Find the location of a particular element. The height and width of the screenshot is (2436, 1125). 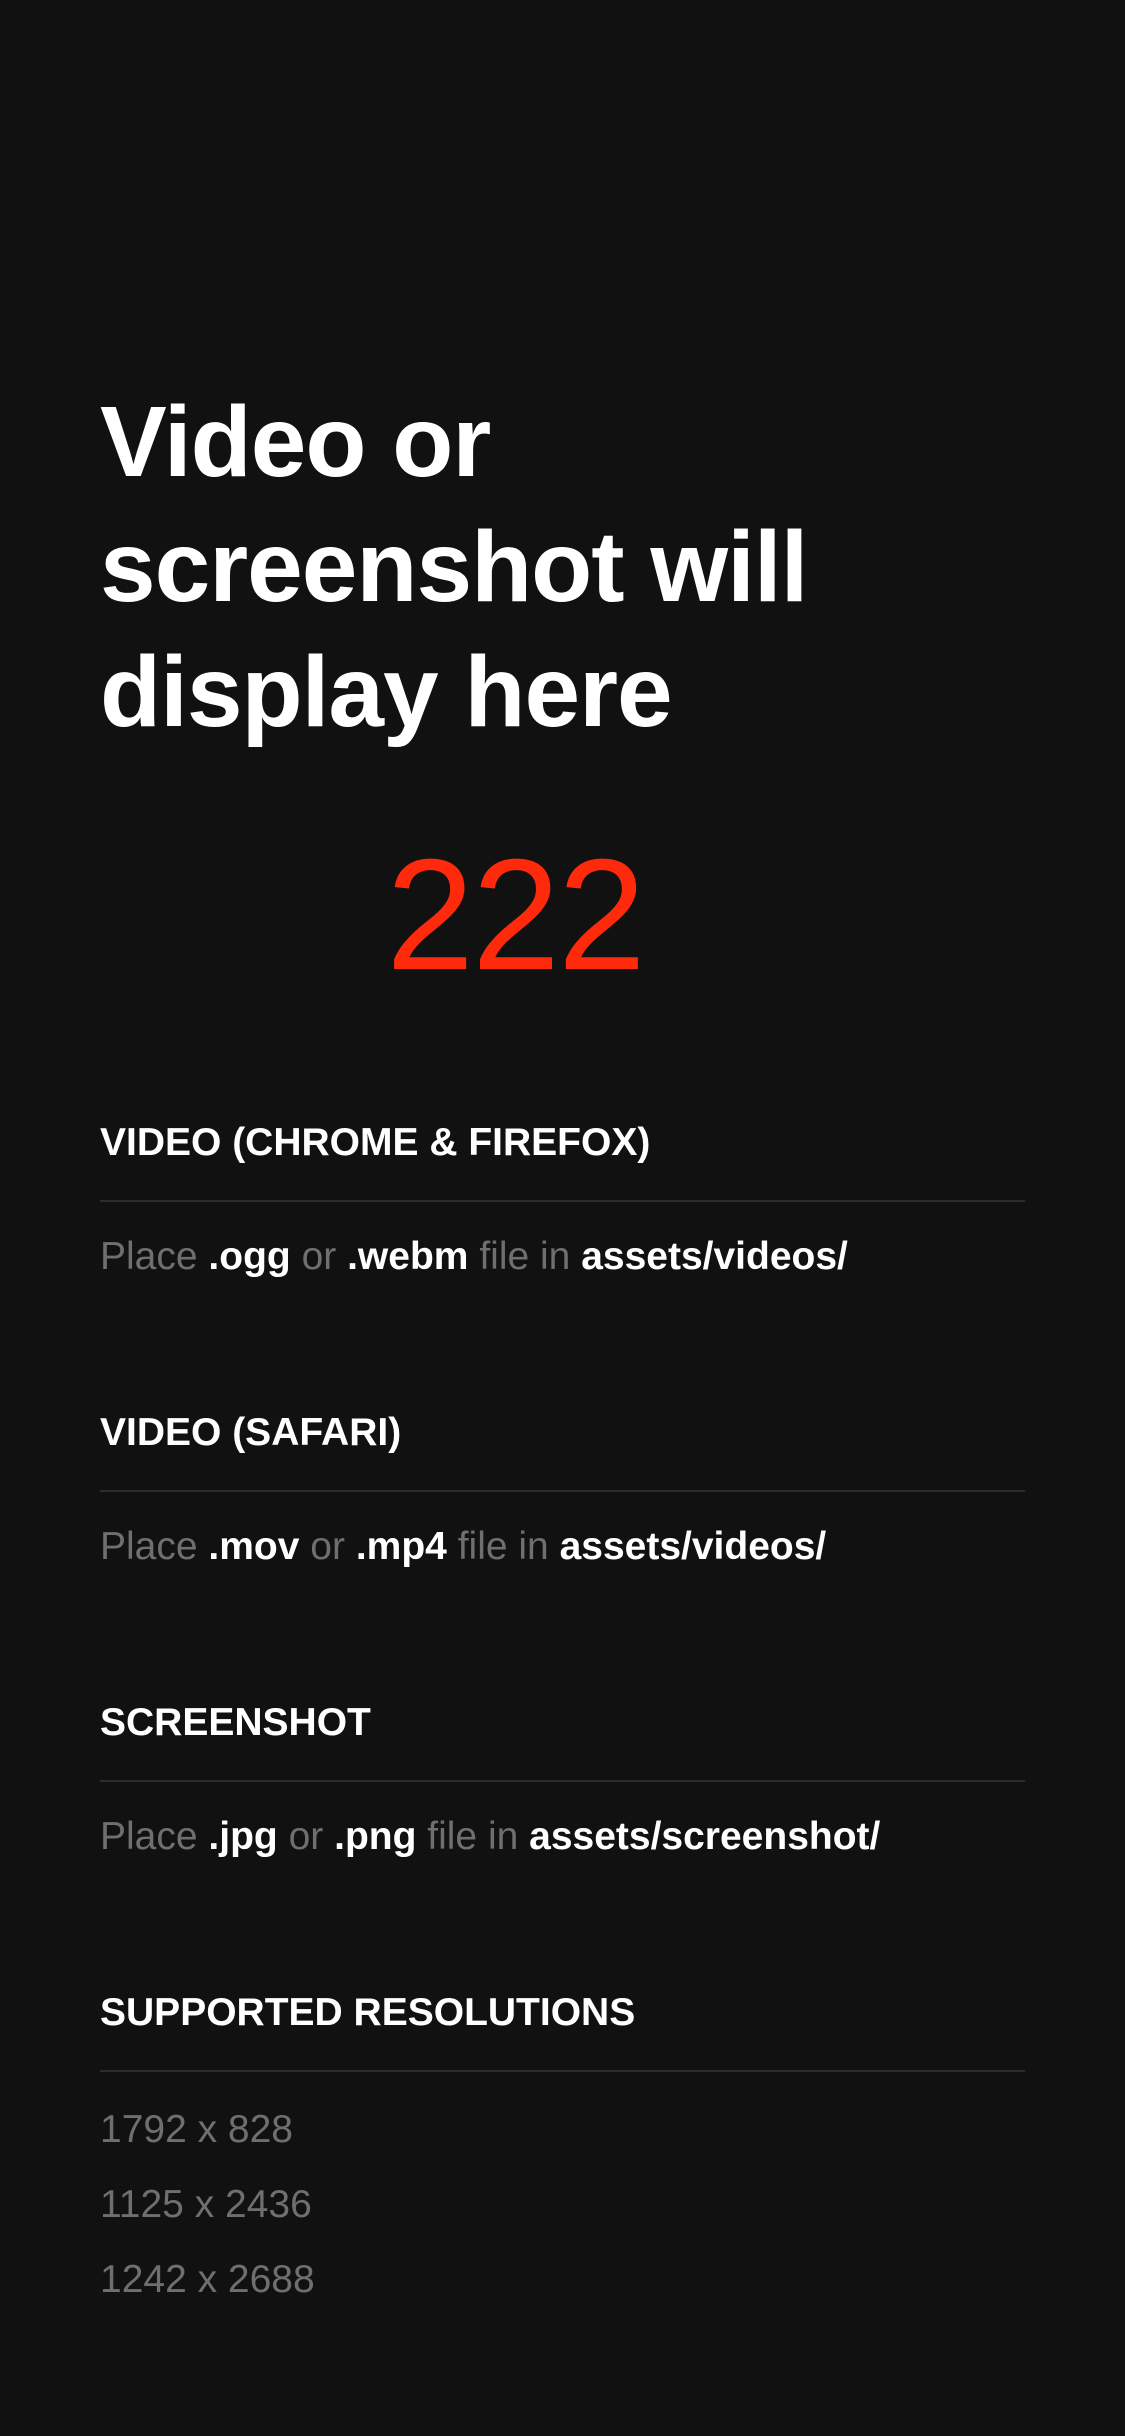

section-title: VIDEO (SAFARI) is located at coordinates (562, 1450).